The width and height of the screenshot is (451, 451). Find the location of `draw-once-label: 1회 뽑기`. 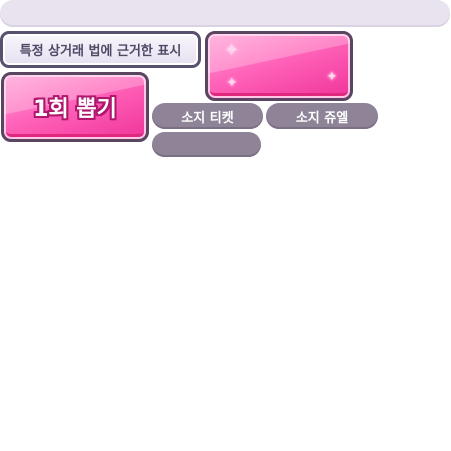

draw-once-label: 1회 뽑기 is located at coordinates (75, 109).